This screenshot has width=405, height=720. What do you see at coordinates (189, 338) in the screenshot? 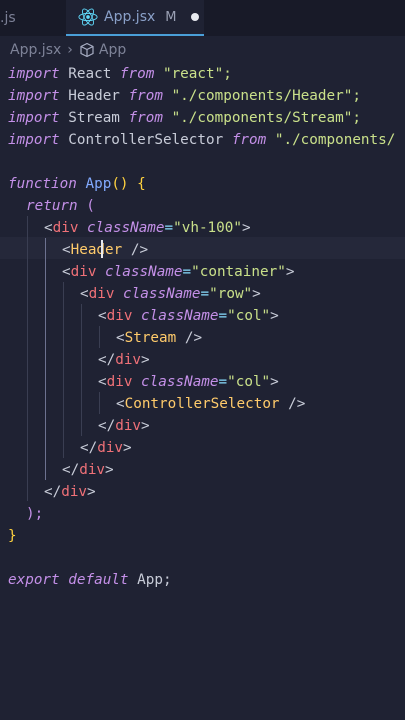
I see `tag-close: />` at bounding box center [189, 338].